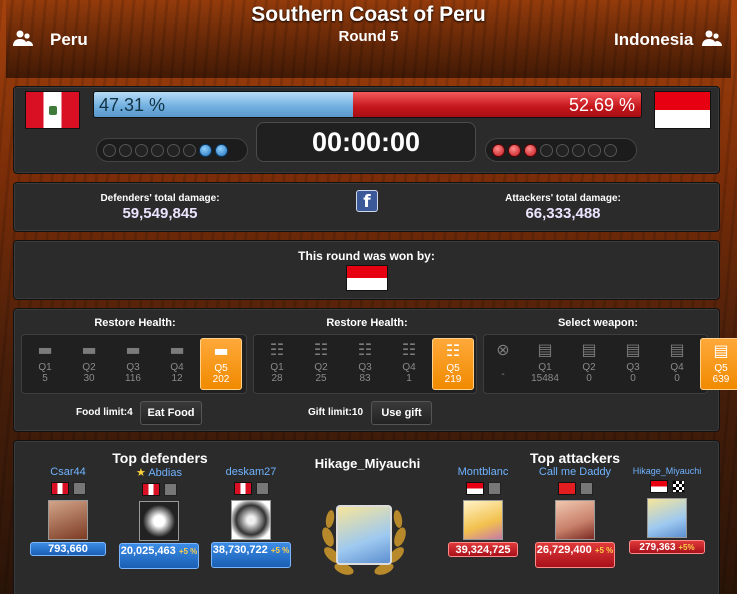  What do you see at coordinates (68, 549) in the screenshot?
I see `damage-badge: 793,660` at bounding box center [68, 549].